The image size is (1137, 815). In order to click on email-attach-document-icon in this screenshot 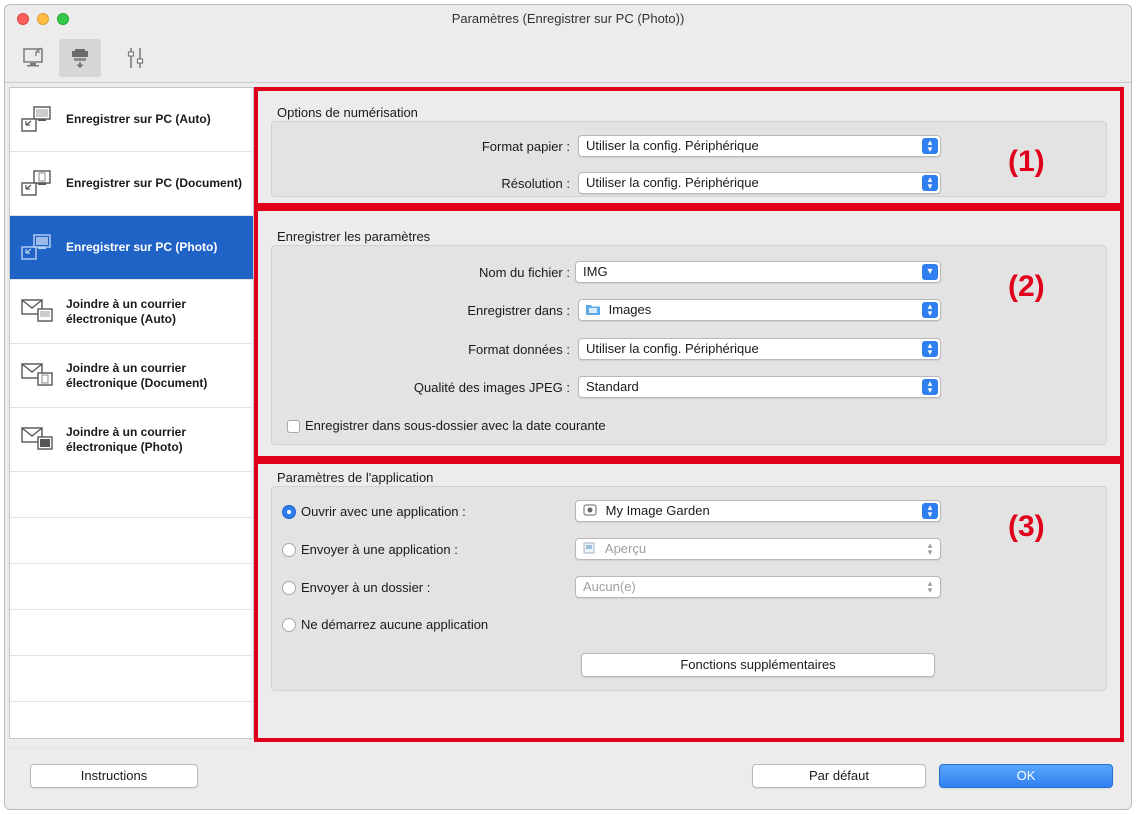, I will do `click(37, 374)`.